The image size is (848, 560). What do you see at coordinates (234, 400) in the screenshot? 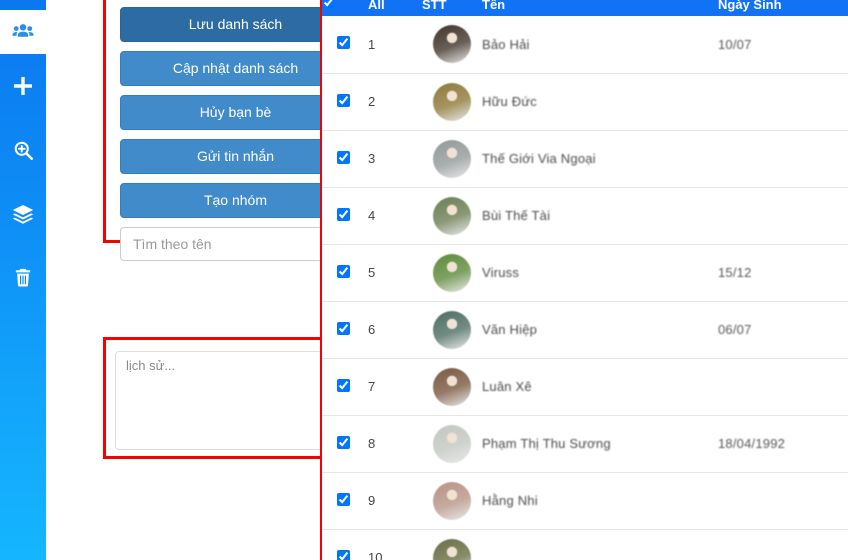
I see `history-log-textarea` at bounding box center [234, 400].